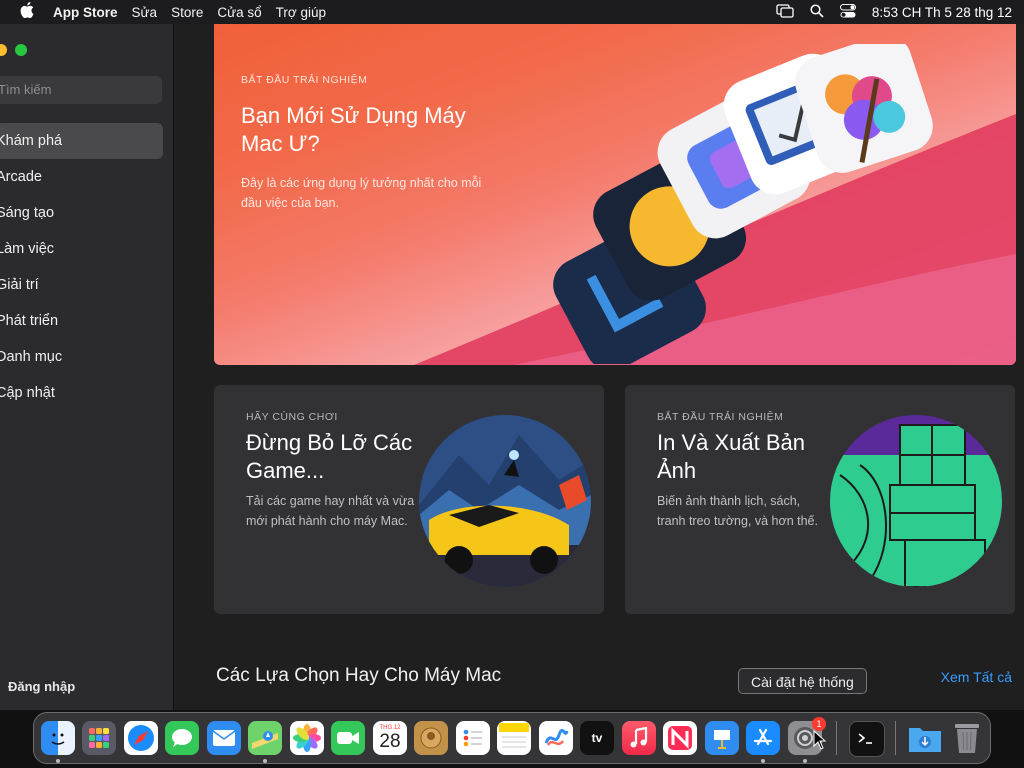 Image resolution: width=1024 pixels, height=768 pixels. I want to click on calendar-icon: THG 12 28, so click(390, 738).